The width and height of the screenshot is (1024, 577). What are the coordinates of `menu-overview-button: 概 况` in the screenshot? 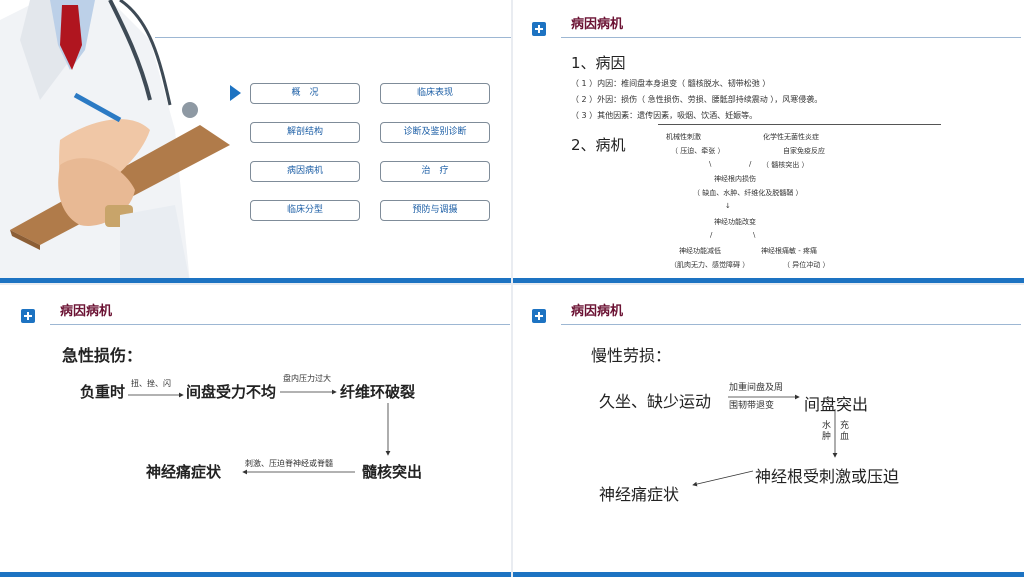 It's located at (305, 93).